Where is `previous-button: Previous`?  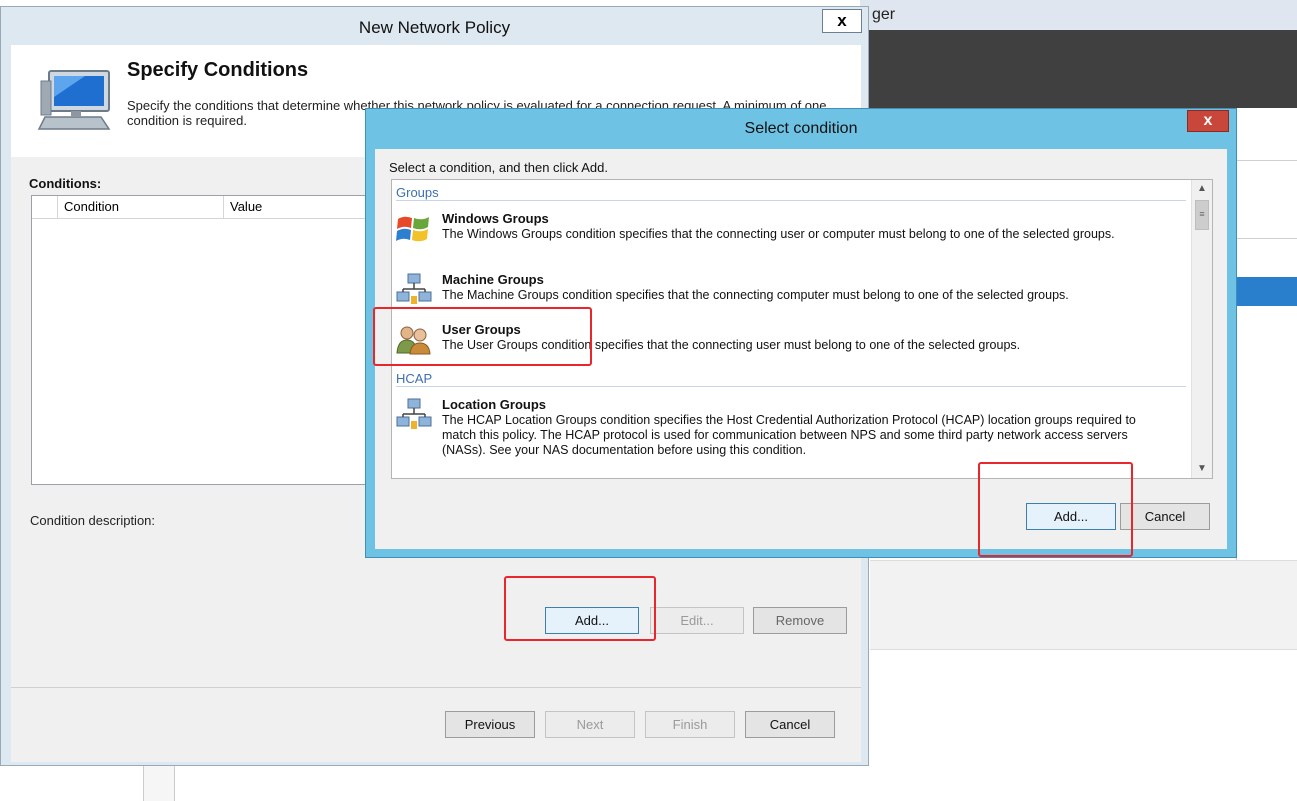
previous-button: Previous is located at coordinates (490, 724).